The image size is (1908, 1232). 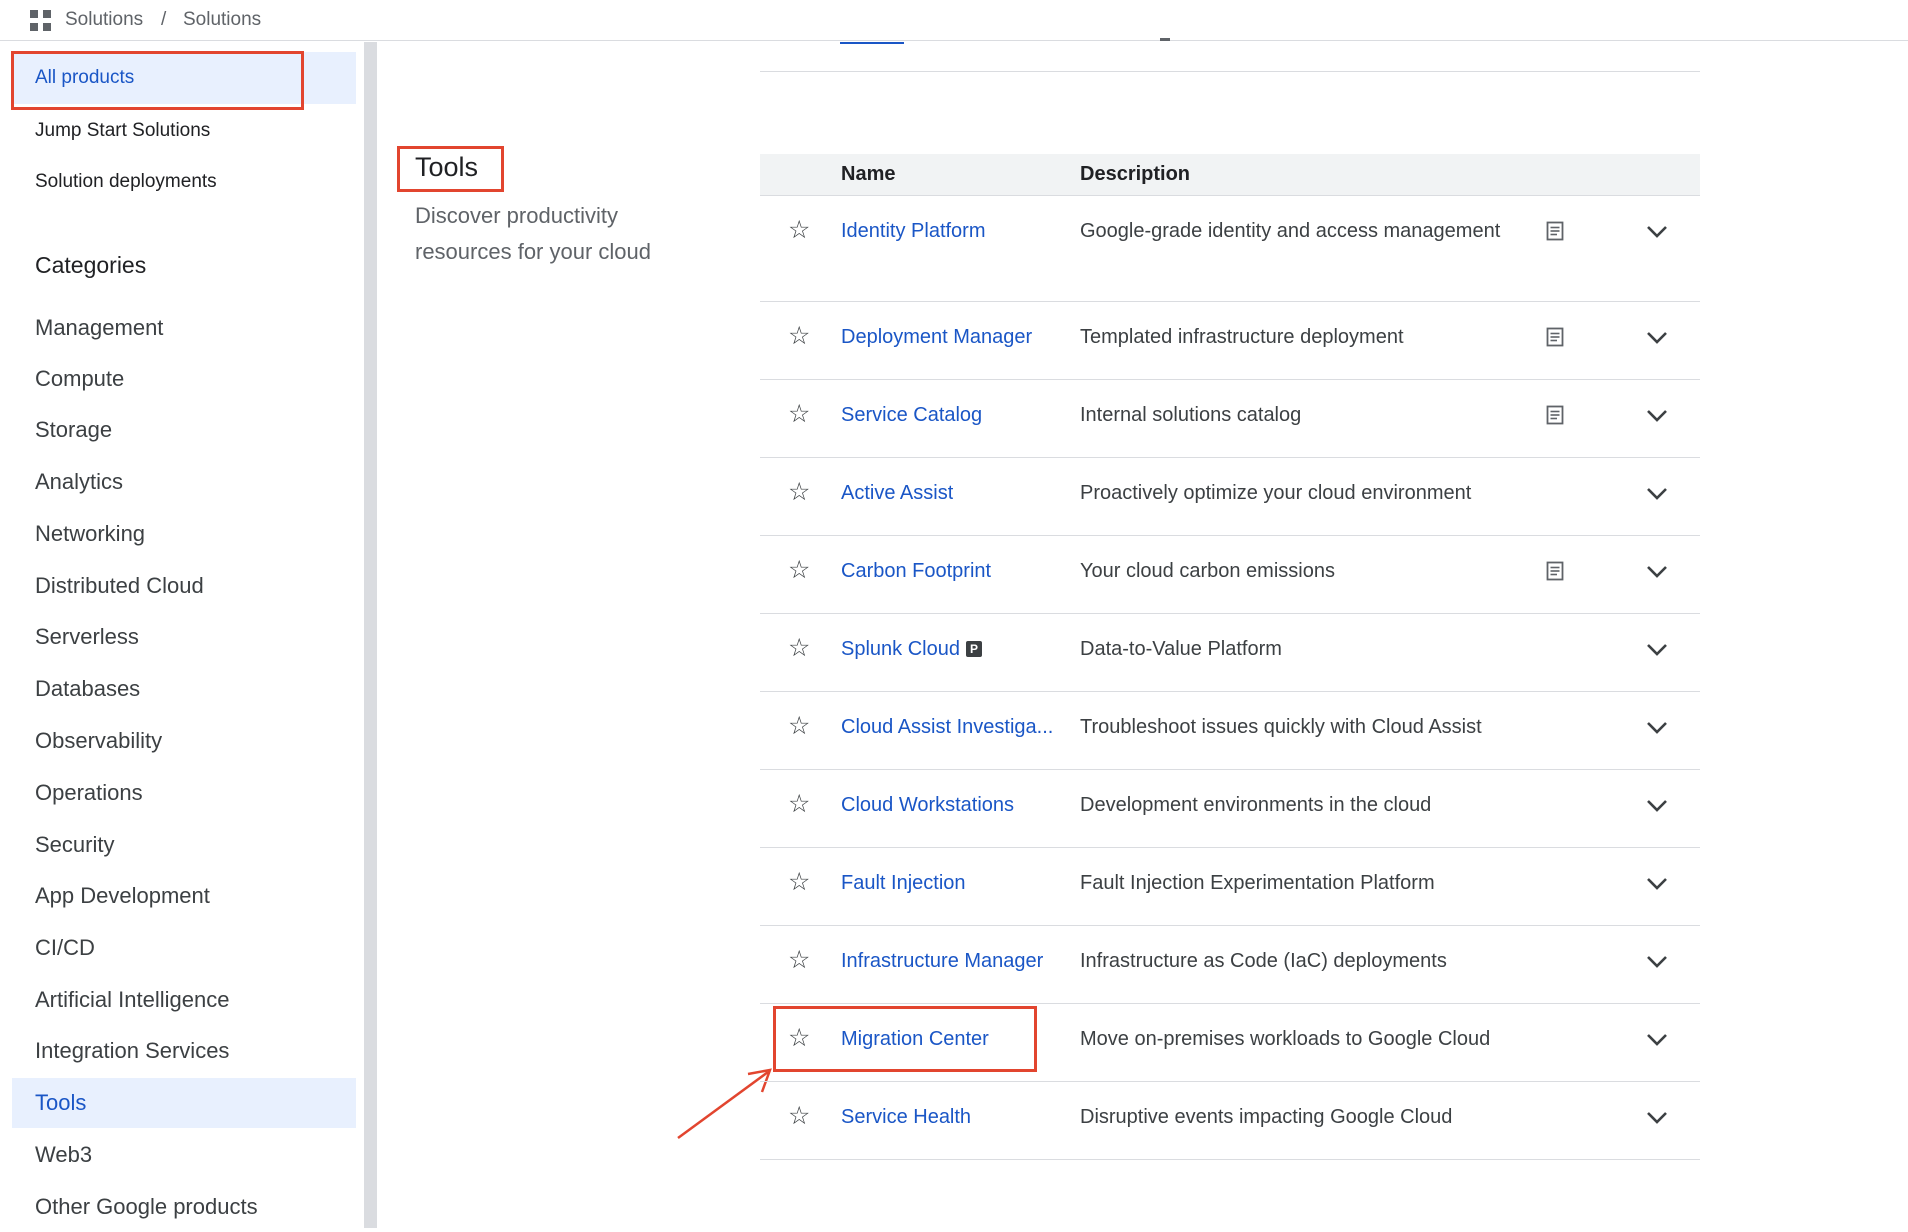 What do you see at coordinates (104, 20) in the screenshot?
I see `breadcrumb-solutions-link: Solutions` at bounding box center [104, 20].